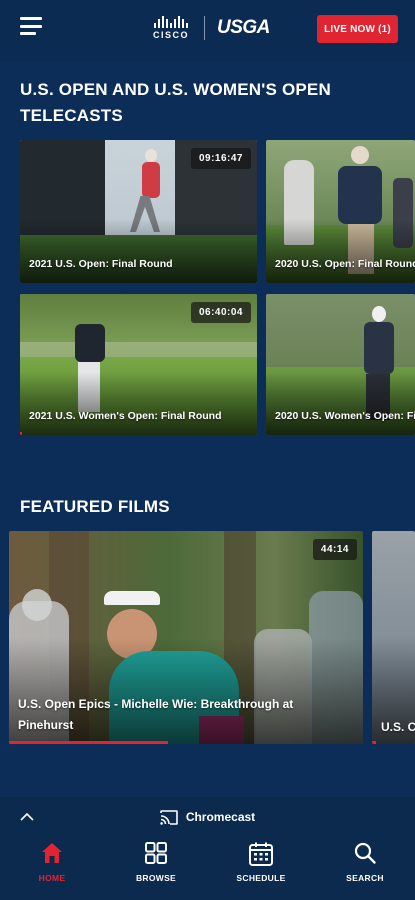  I want to click on chromecast-row: Chromecast, so click(207, 817).